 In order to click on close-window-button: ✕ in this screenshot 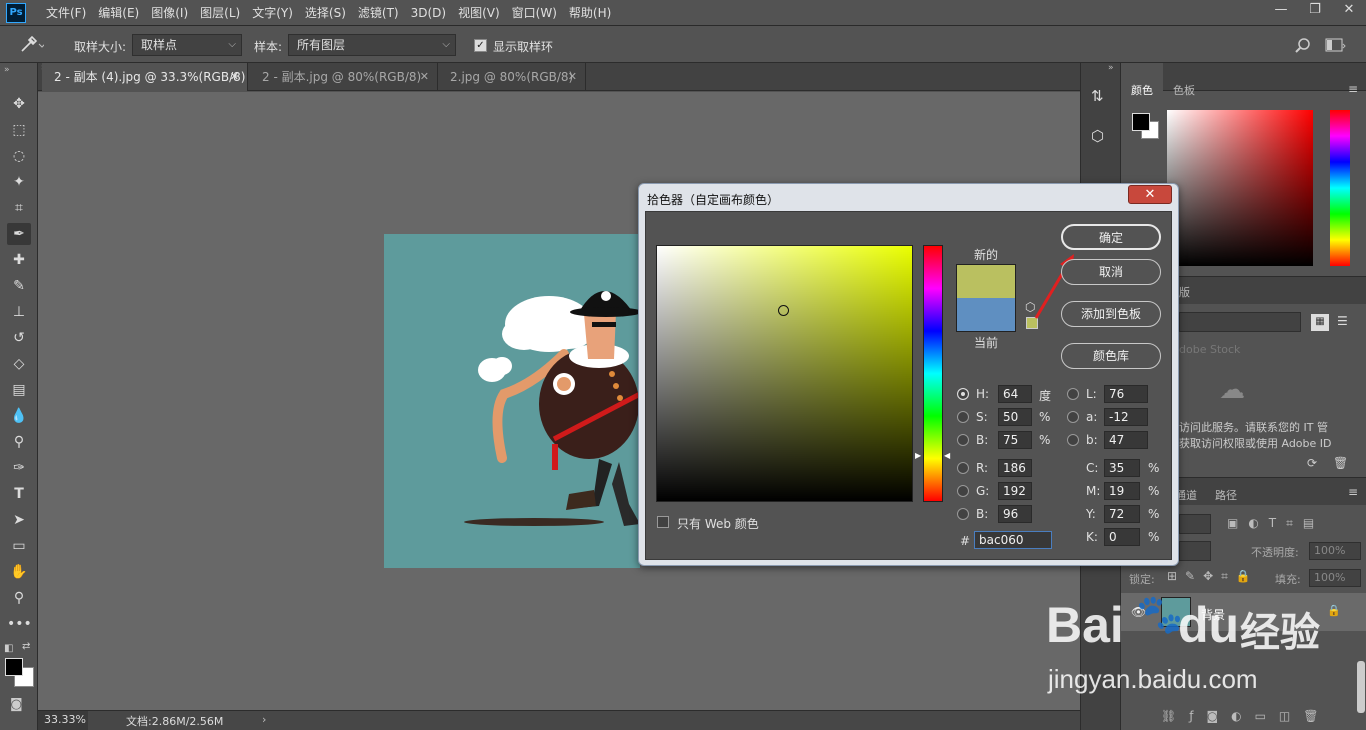, I will do `click(1349, 11)`.